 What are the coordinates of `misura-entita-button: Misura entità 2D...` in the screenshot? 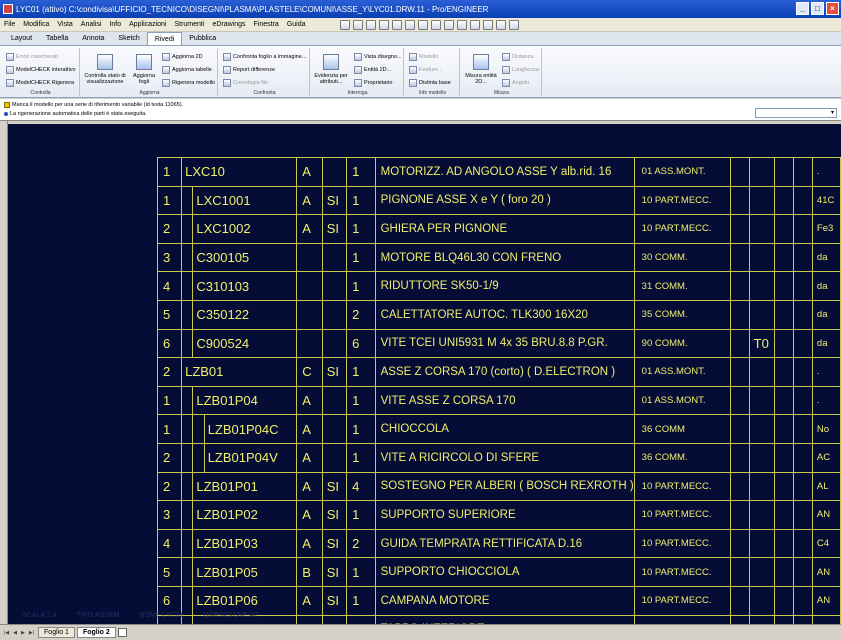 It's located at (481, 79).